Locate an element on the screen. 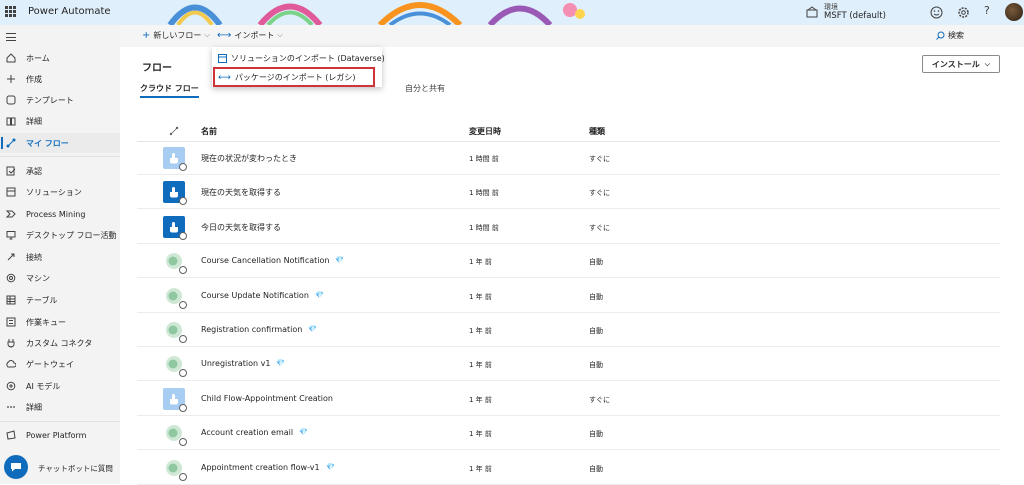  sidebar-item-process-mining: Process Mining is located at coordinates (60, 214).